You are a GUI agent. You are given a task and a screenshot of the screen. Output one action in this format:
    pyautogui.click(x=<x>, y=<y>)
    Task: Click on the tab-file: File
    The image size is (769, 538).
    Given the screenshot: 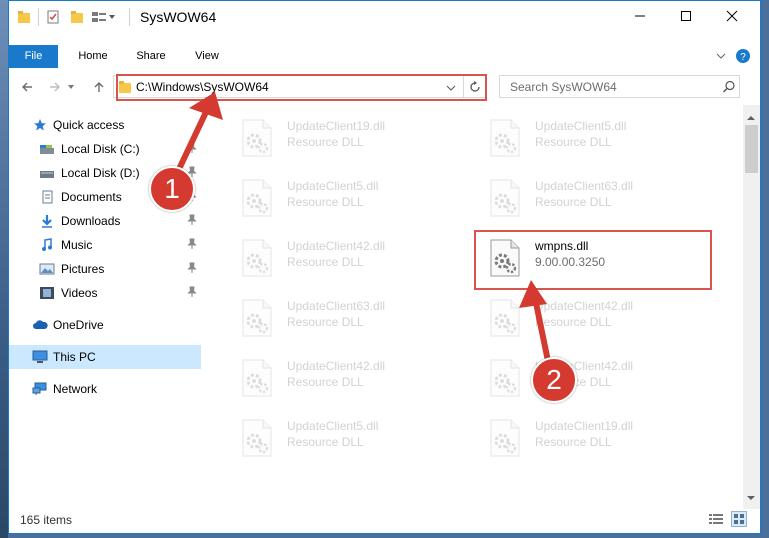 What is the action you would take?
    pyautogui.click(x=33, y=56)
    